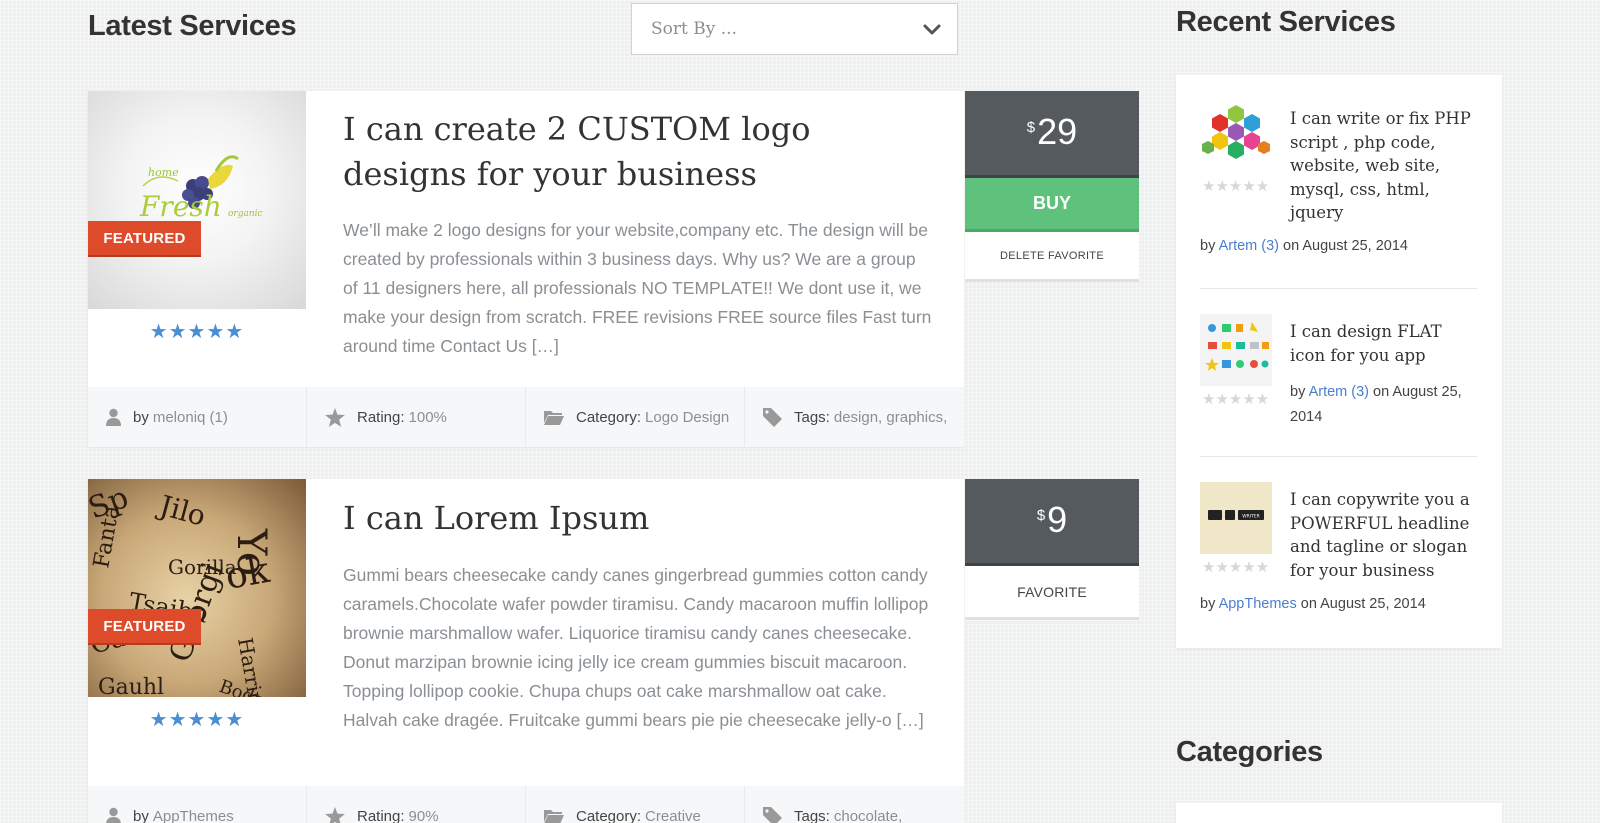  I want to click on category-link: Creative, so click(673, 815).